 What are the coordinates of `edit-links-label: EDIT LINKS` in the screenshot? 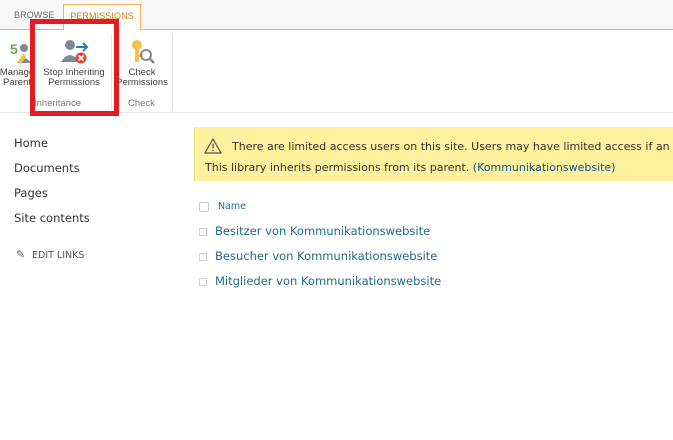 It's located at (58, 255).